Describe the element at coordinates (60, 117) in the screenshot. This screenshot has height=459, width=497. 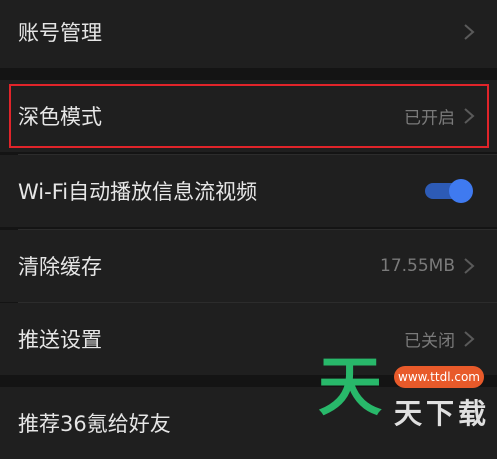
I see `settings-item-label: 深色模式` at that location.